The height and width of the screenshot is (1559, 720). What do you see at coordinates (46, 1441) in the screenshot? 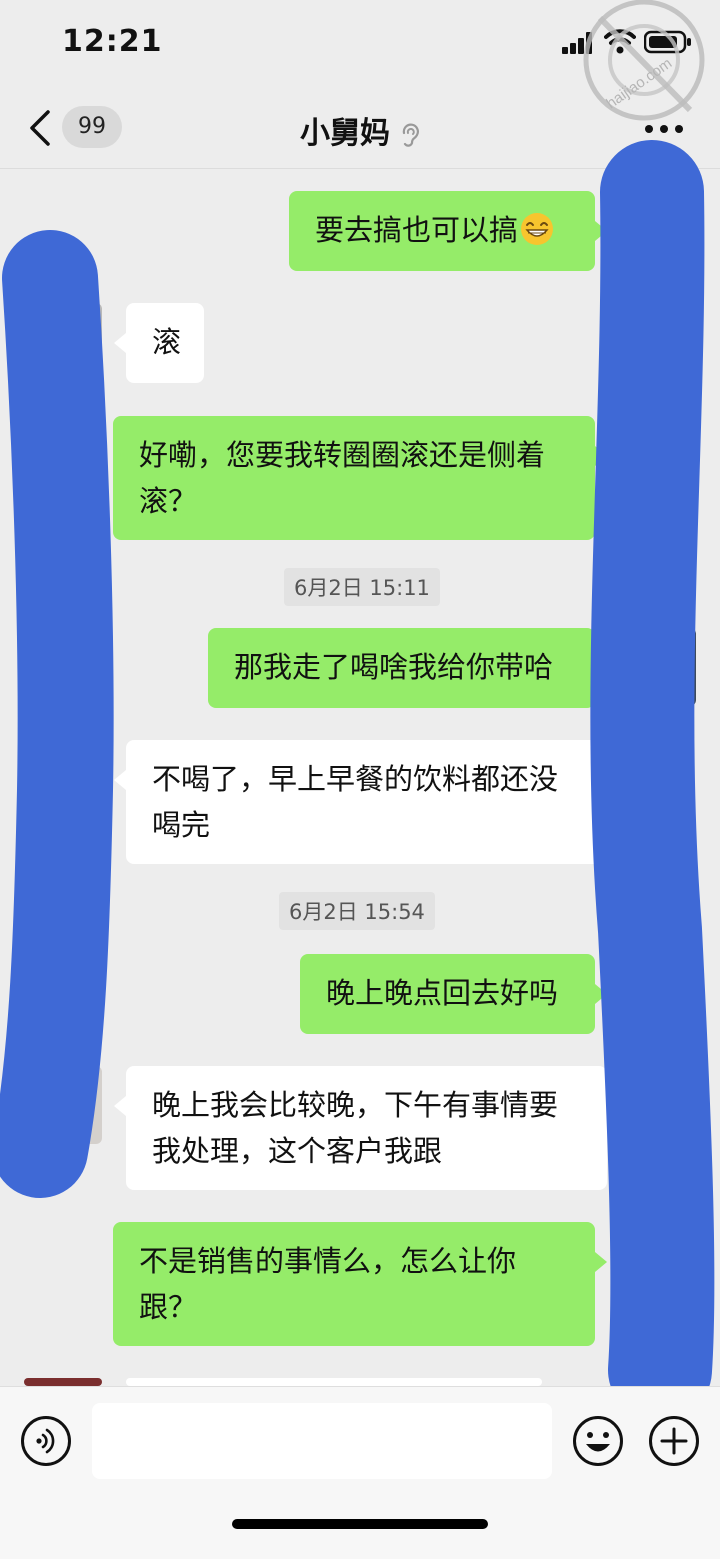
I see `voice-icon` at bounding box center [46, 1441].